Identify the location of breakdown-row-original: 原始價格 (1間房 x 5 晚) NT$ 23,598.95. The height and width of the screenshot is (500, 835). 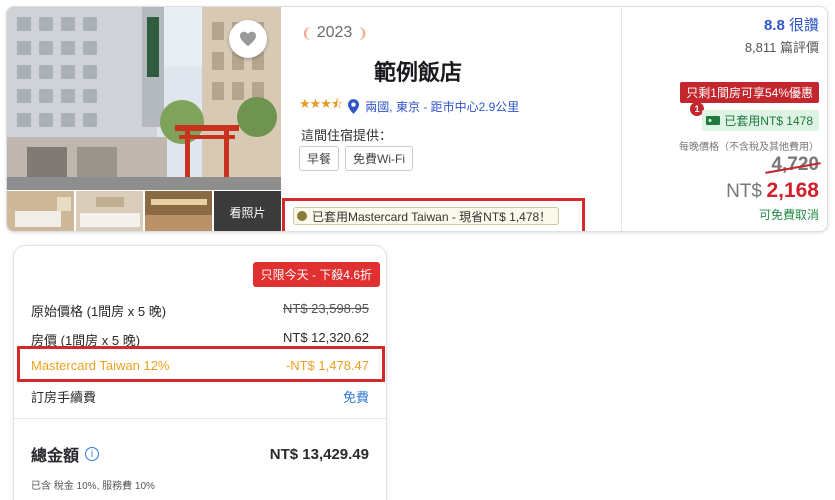
(200, 310).